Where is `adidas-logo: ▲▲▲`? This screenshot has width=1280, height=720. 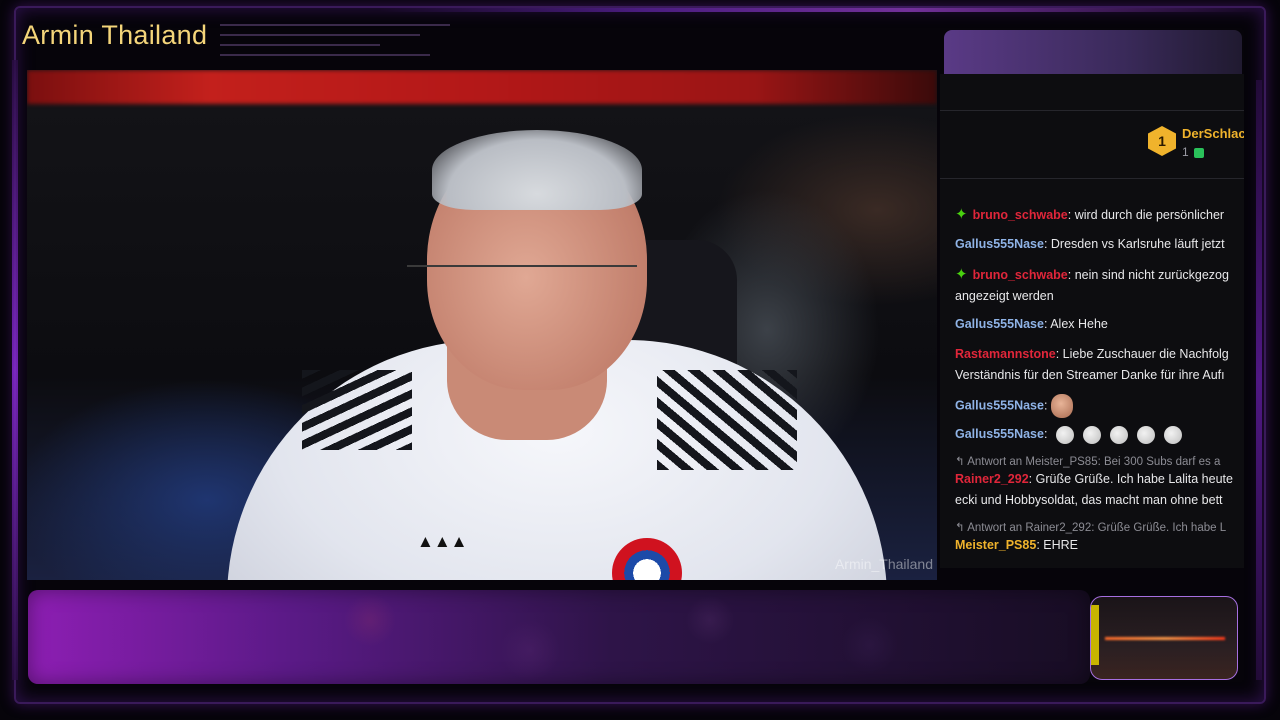
adidas-logo: ▲▲▲ is located at coordinates (442, 541).